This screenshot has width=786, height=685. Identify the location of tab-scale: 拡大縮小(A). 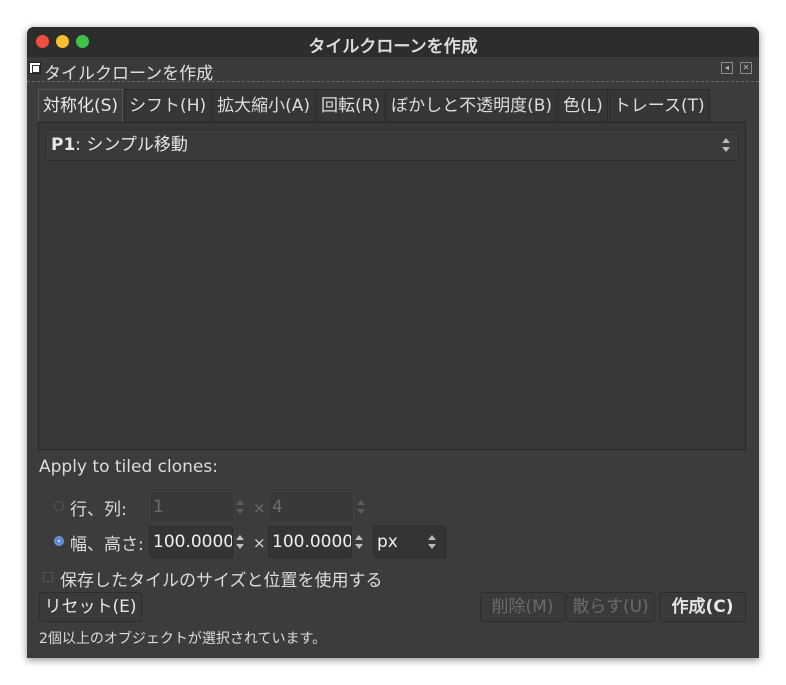
(264, 106).